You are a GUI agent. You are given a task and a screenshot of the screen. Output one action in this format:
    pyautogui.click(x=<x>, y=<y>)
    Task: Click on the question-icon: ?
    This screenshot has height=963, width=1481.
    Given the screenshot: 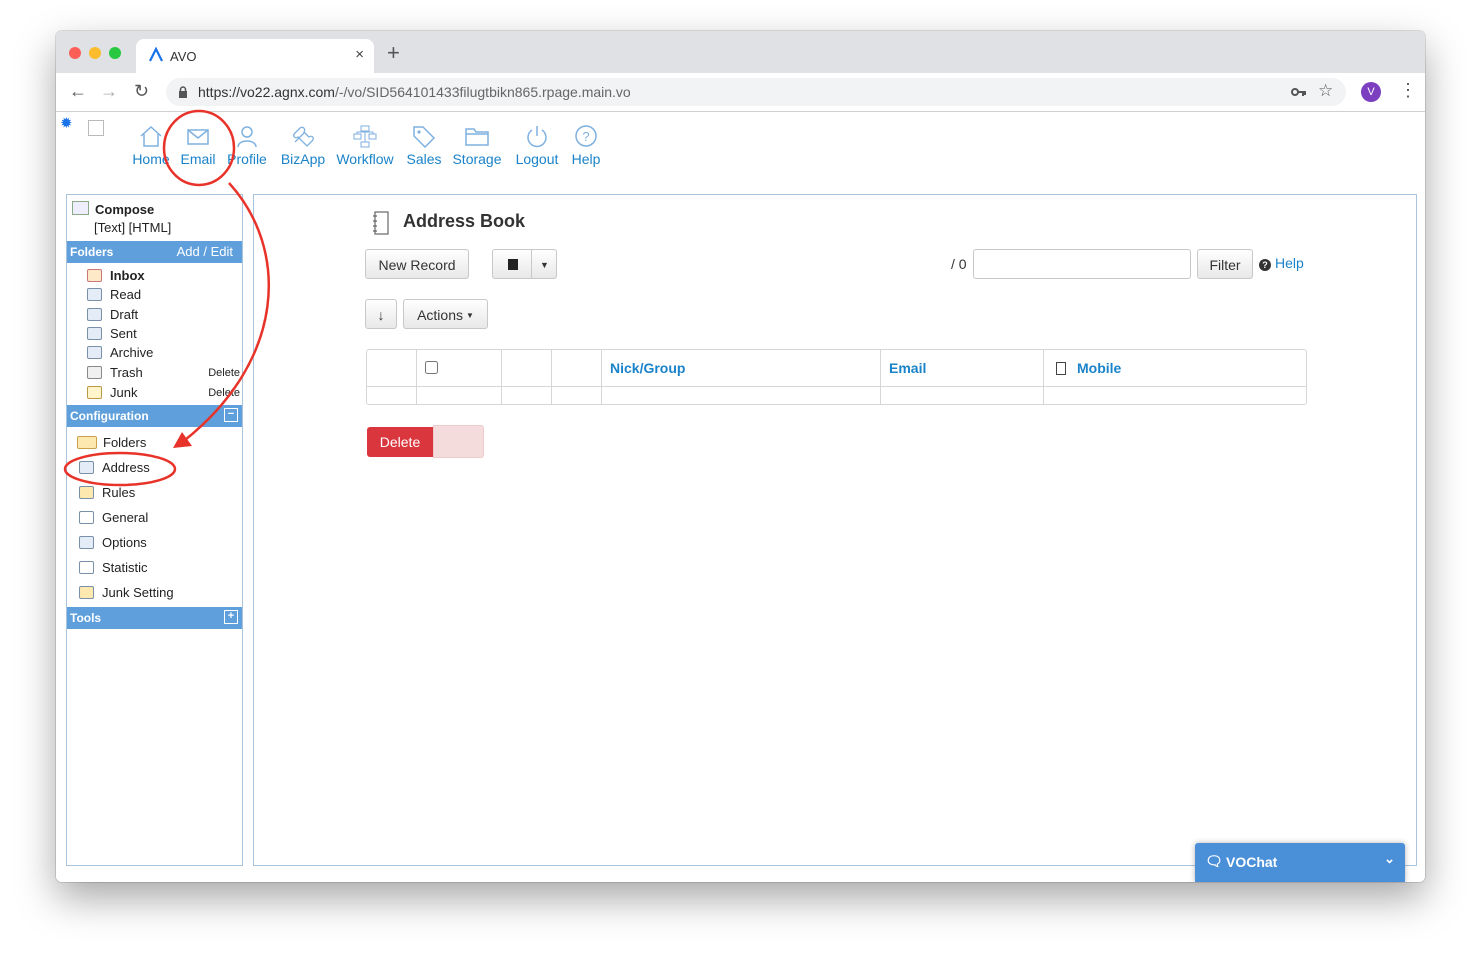 What is the action you would take?
    pyautogui.click(x=586, y=136)
    